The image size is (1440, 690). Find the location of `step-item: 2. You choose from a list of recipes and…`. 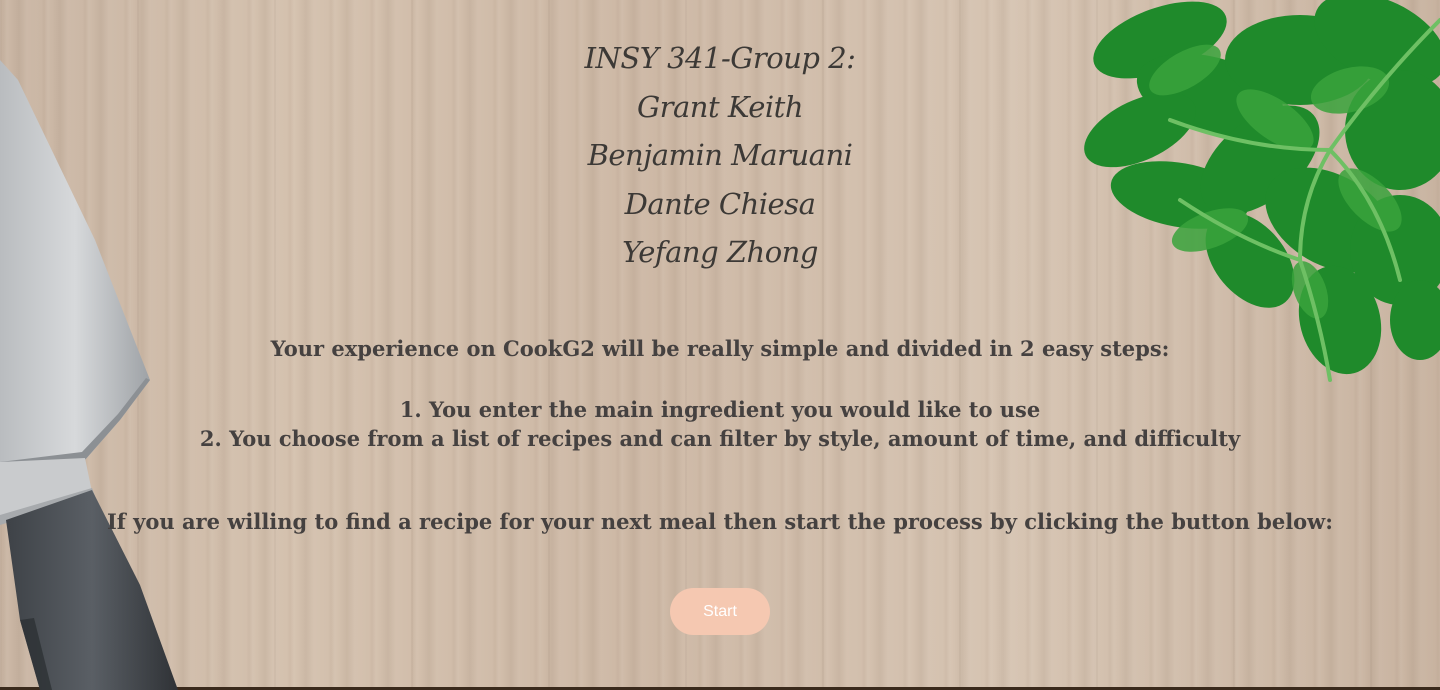

step-item: 2. You choose from a list of recipes and… is located at coordinates (720, 438).